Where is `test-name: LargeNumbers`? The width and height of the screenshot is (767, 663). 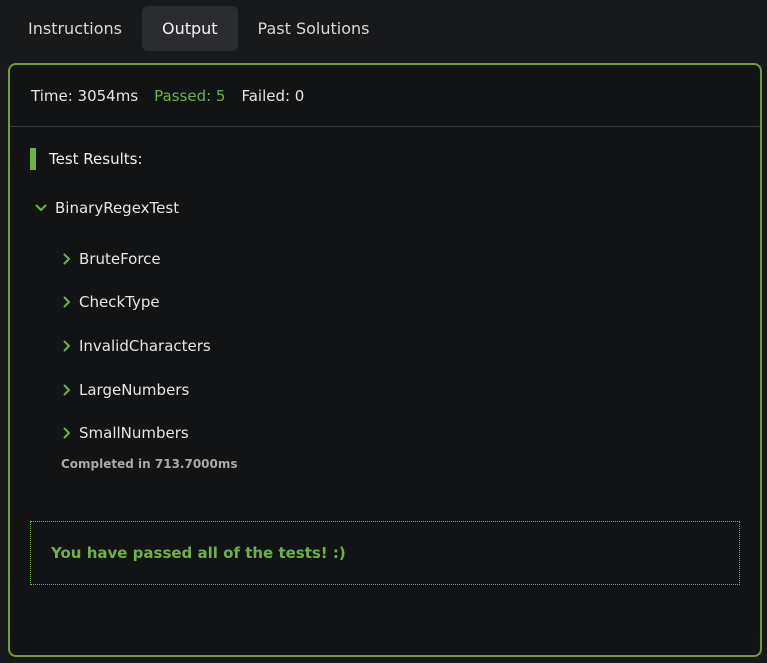 test-name: LargeNumbers is located at coordinates (134, 389).